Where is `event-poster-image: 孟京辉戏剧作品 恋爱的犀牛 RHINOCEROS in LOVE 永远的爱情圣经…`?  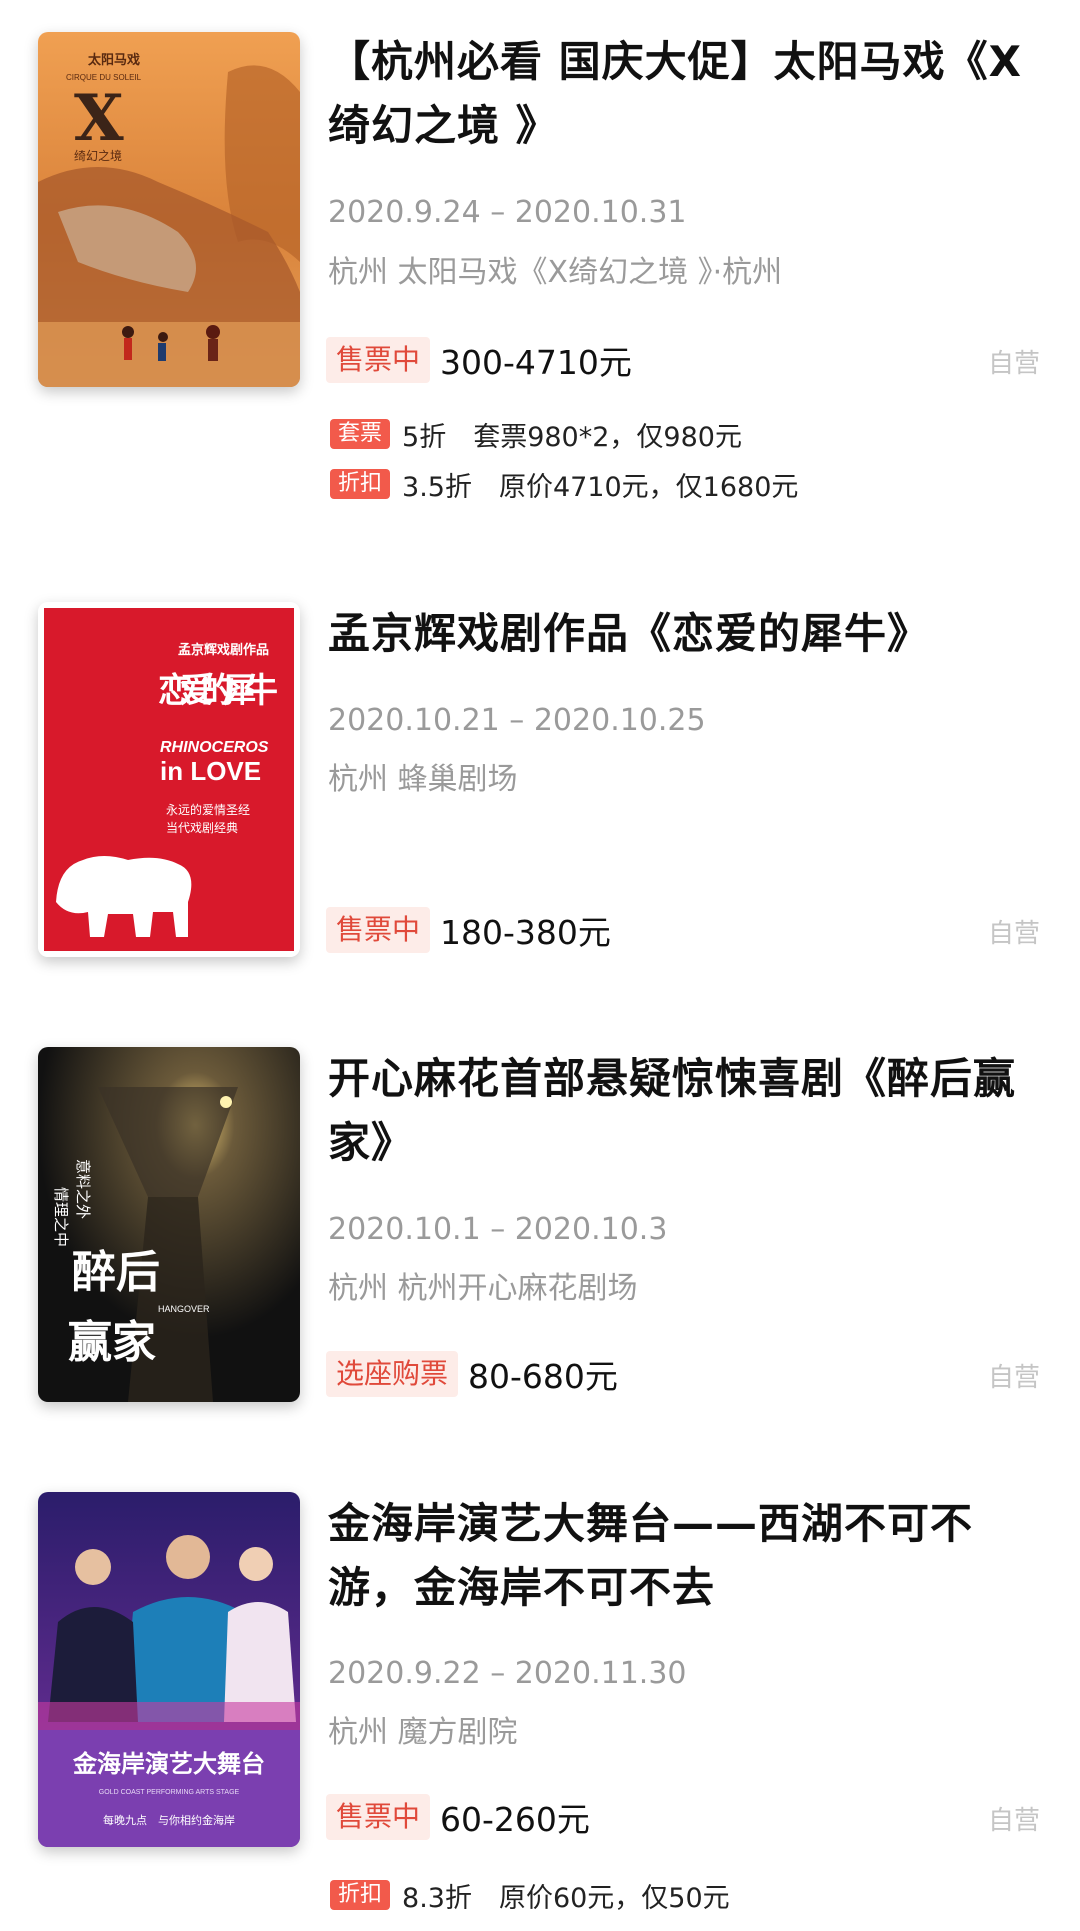 event-poster-image: 孟京辉戏剧作品 恋爱的犀牛 RHINOCEROS in LOVE 永远的爱情圣经… is located at coordinates (169, 779).